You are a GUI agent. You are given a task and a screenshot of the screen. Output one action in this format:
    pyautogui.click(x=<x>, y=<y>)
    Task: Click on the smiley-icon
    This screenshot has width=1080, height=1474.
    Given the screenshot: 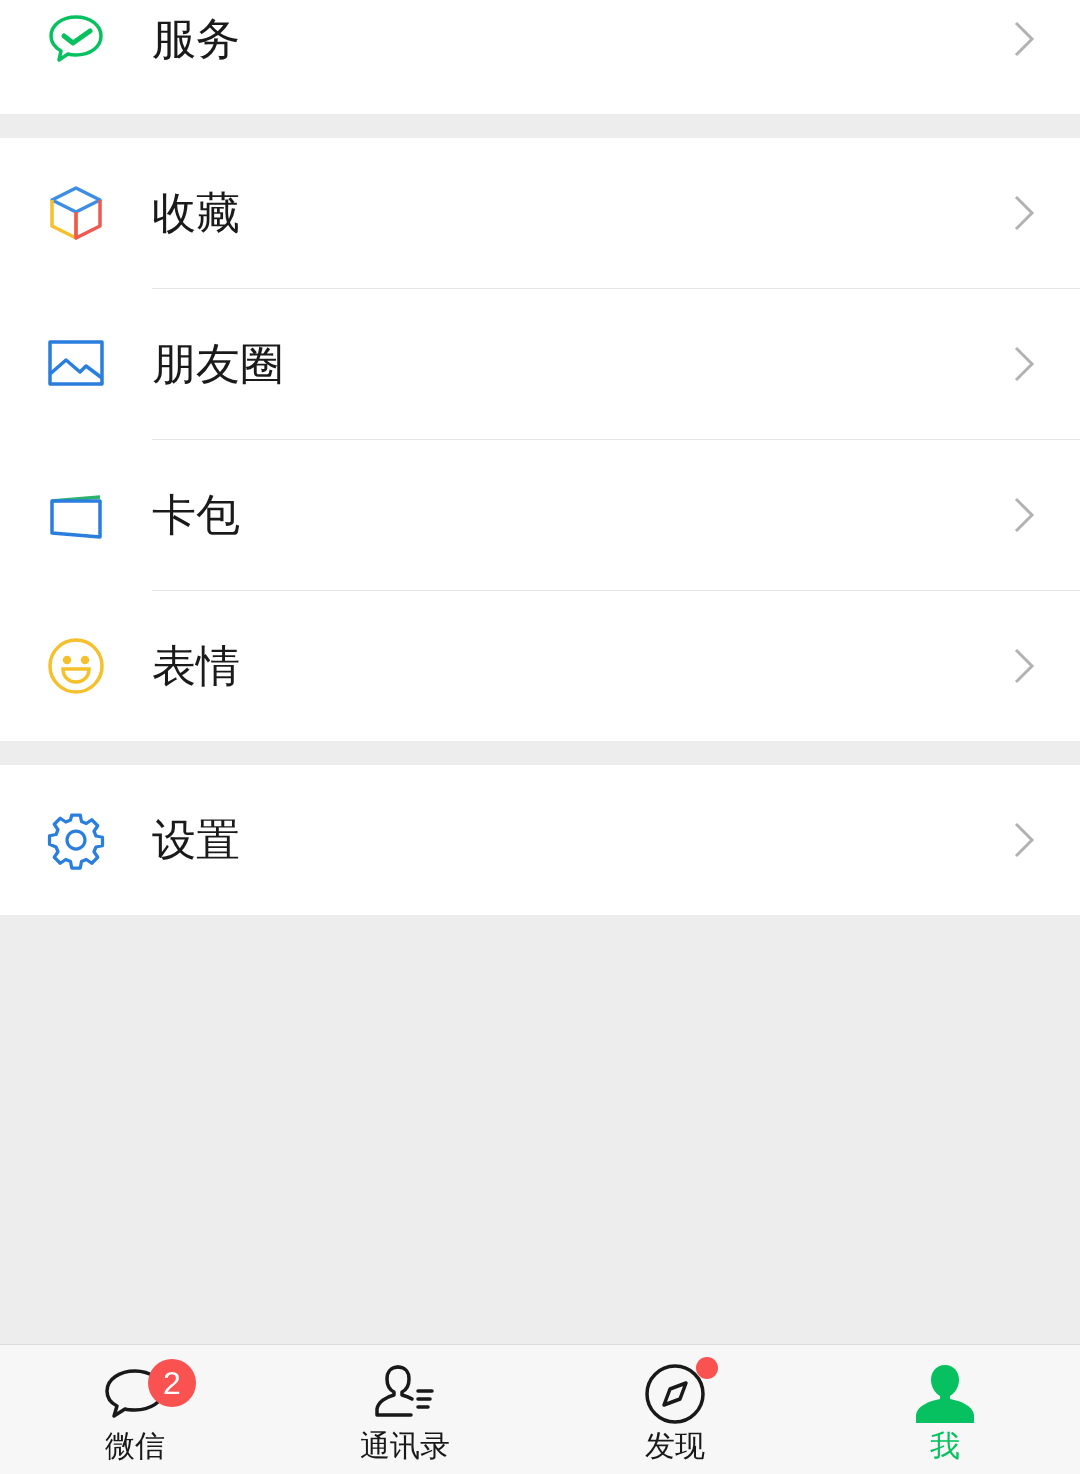 What is the action you would take?
    pyautogui.click(x=76, y=666)
    